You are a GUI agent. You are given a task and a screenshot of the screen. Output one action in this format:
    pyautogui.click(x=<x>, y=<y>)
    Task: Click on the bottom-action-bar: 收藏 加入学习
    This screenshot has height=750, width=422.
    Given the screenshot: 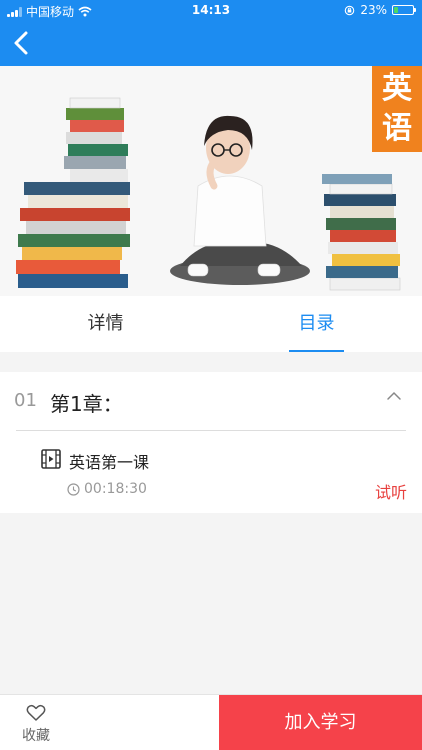 What is the action you would take?
    pyautogui.click(x=211, y=722)
    